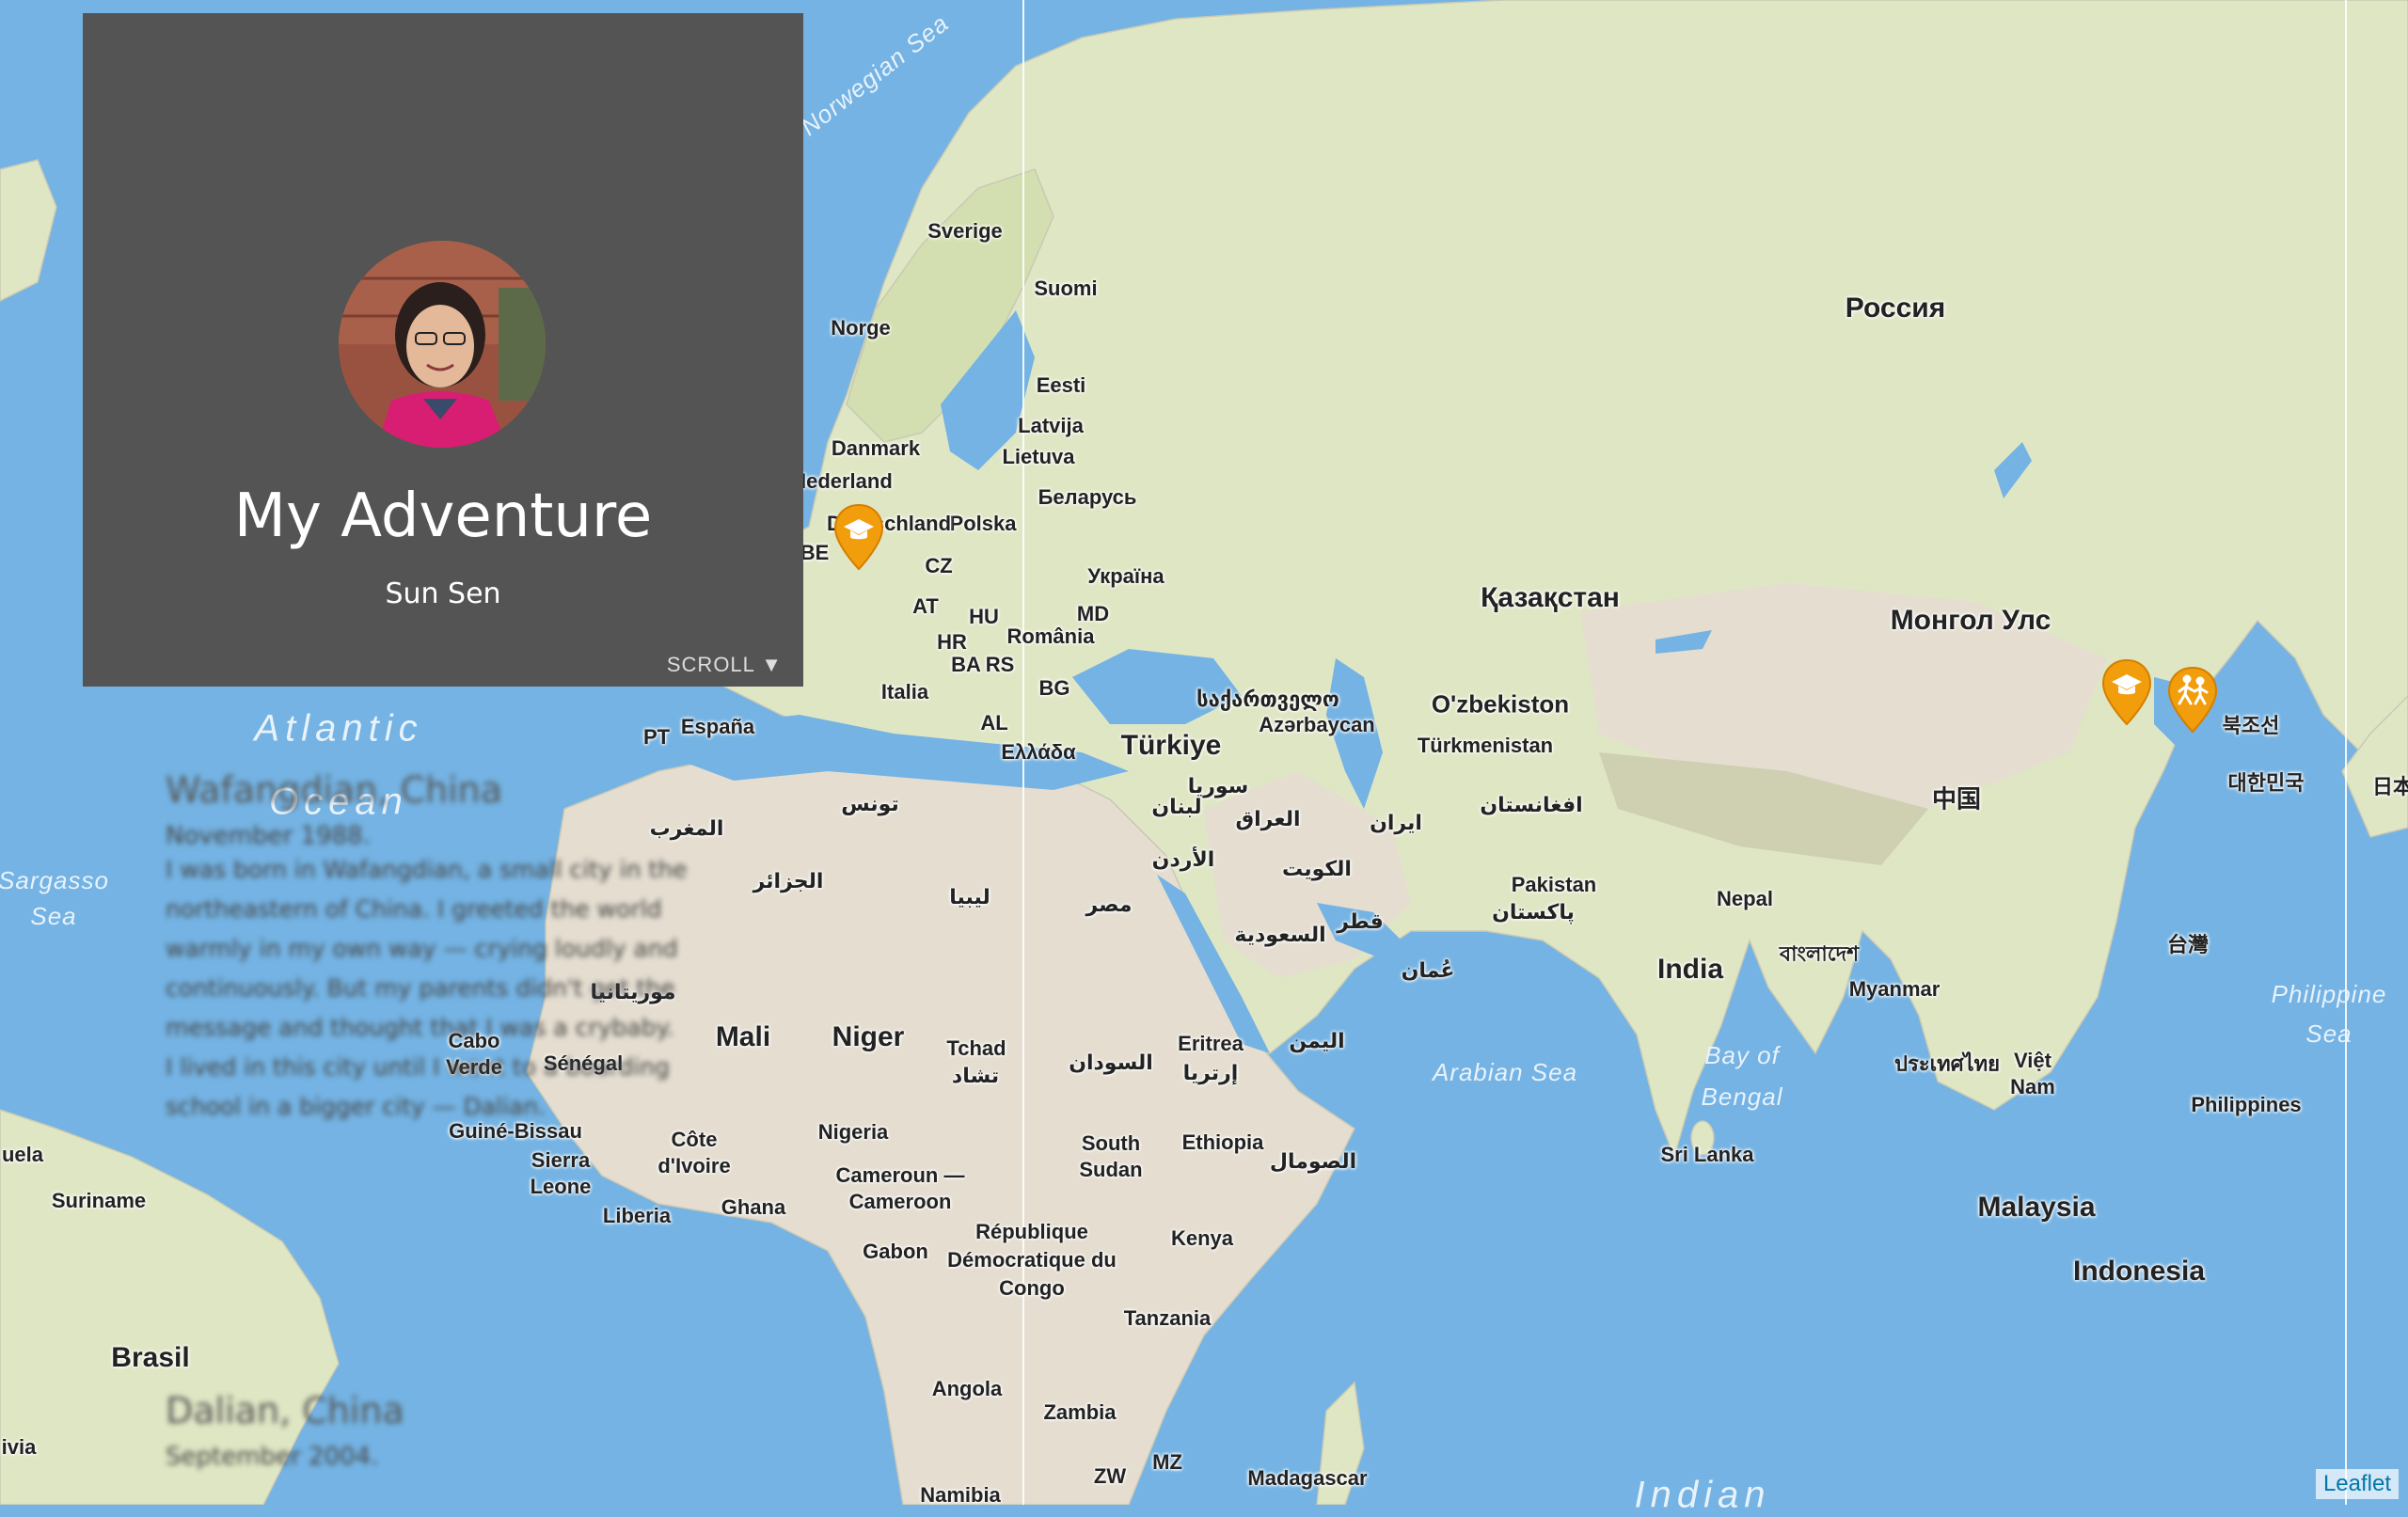 This screenshot has width=2408, height=1517. What do you see at coordinates (656, 737) in the screenshot?
I see `map-label-country: PT` at bounding box center [656, 737].